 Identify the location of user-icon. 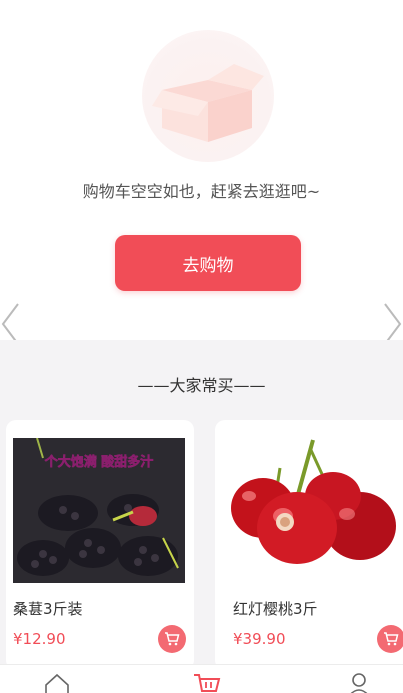
(359, 682).